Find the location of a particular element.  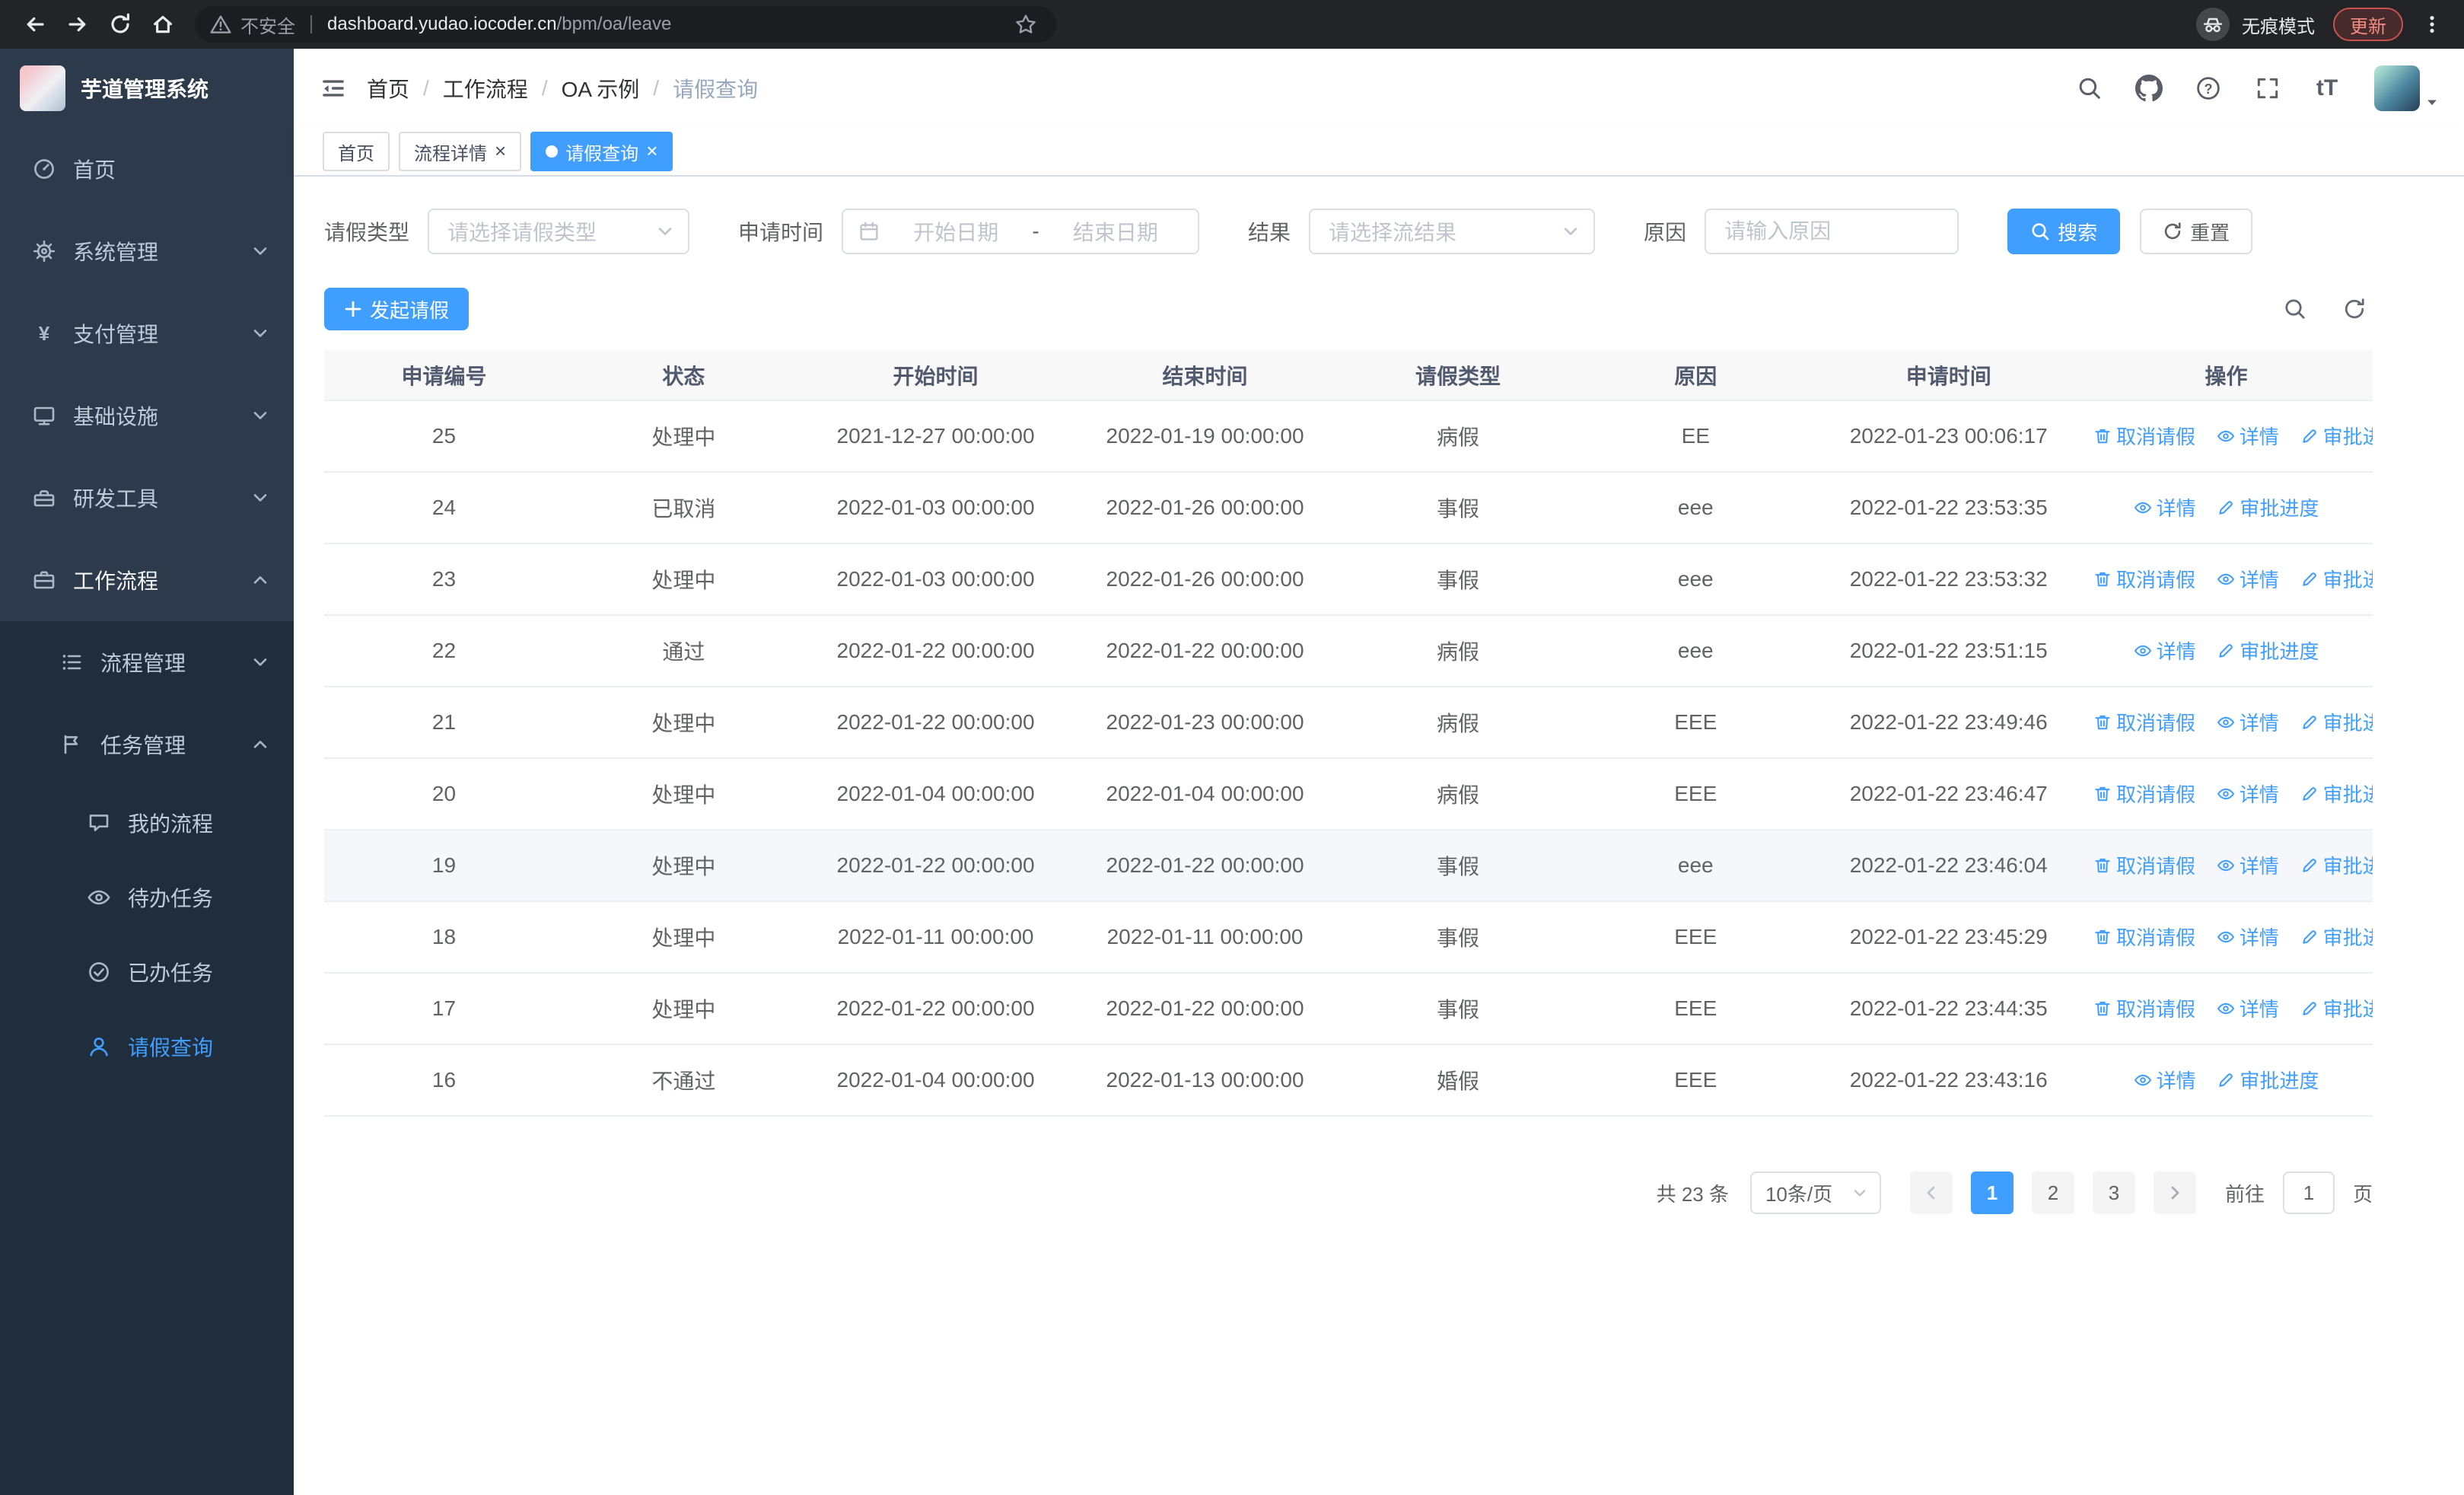

goto-label: 前往 is located at coordinates (2244, 1194).